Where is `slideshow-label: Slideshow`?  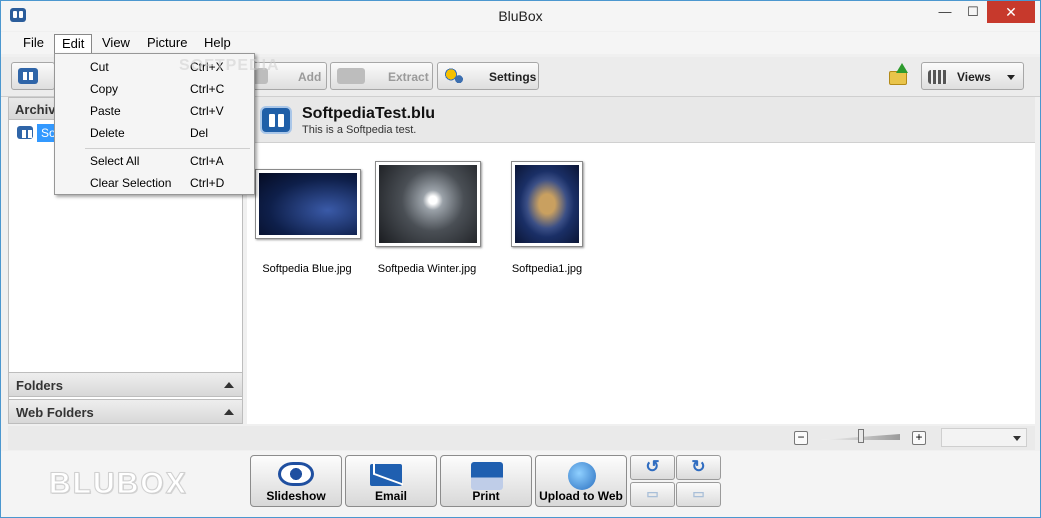 slideshow-label: Slideshow is located at coordinates (296, 496).